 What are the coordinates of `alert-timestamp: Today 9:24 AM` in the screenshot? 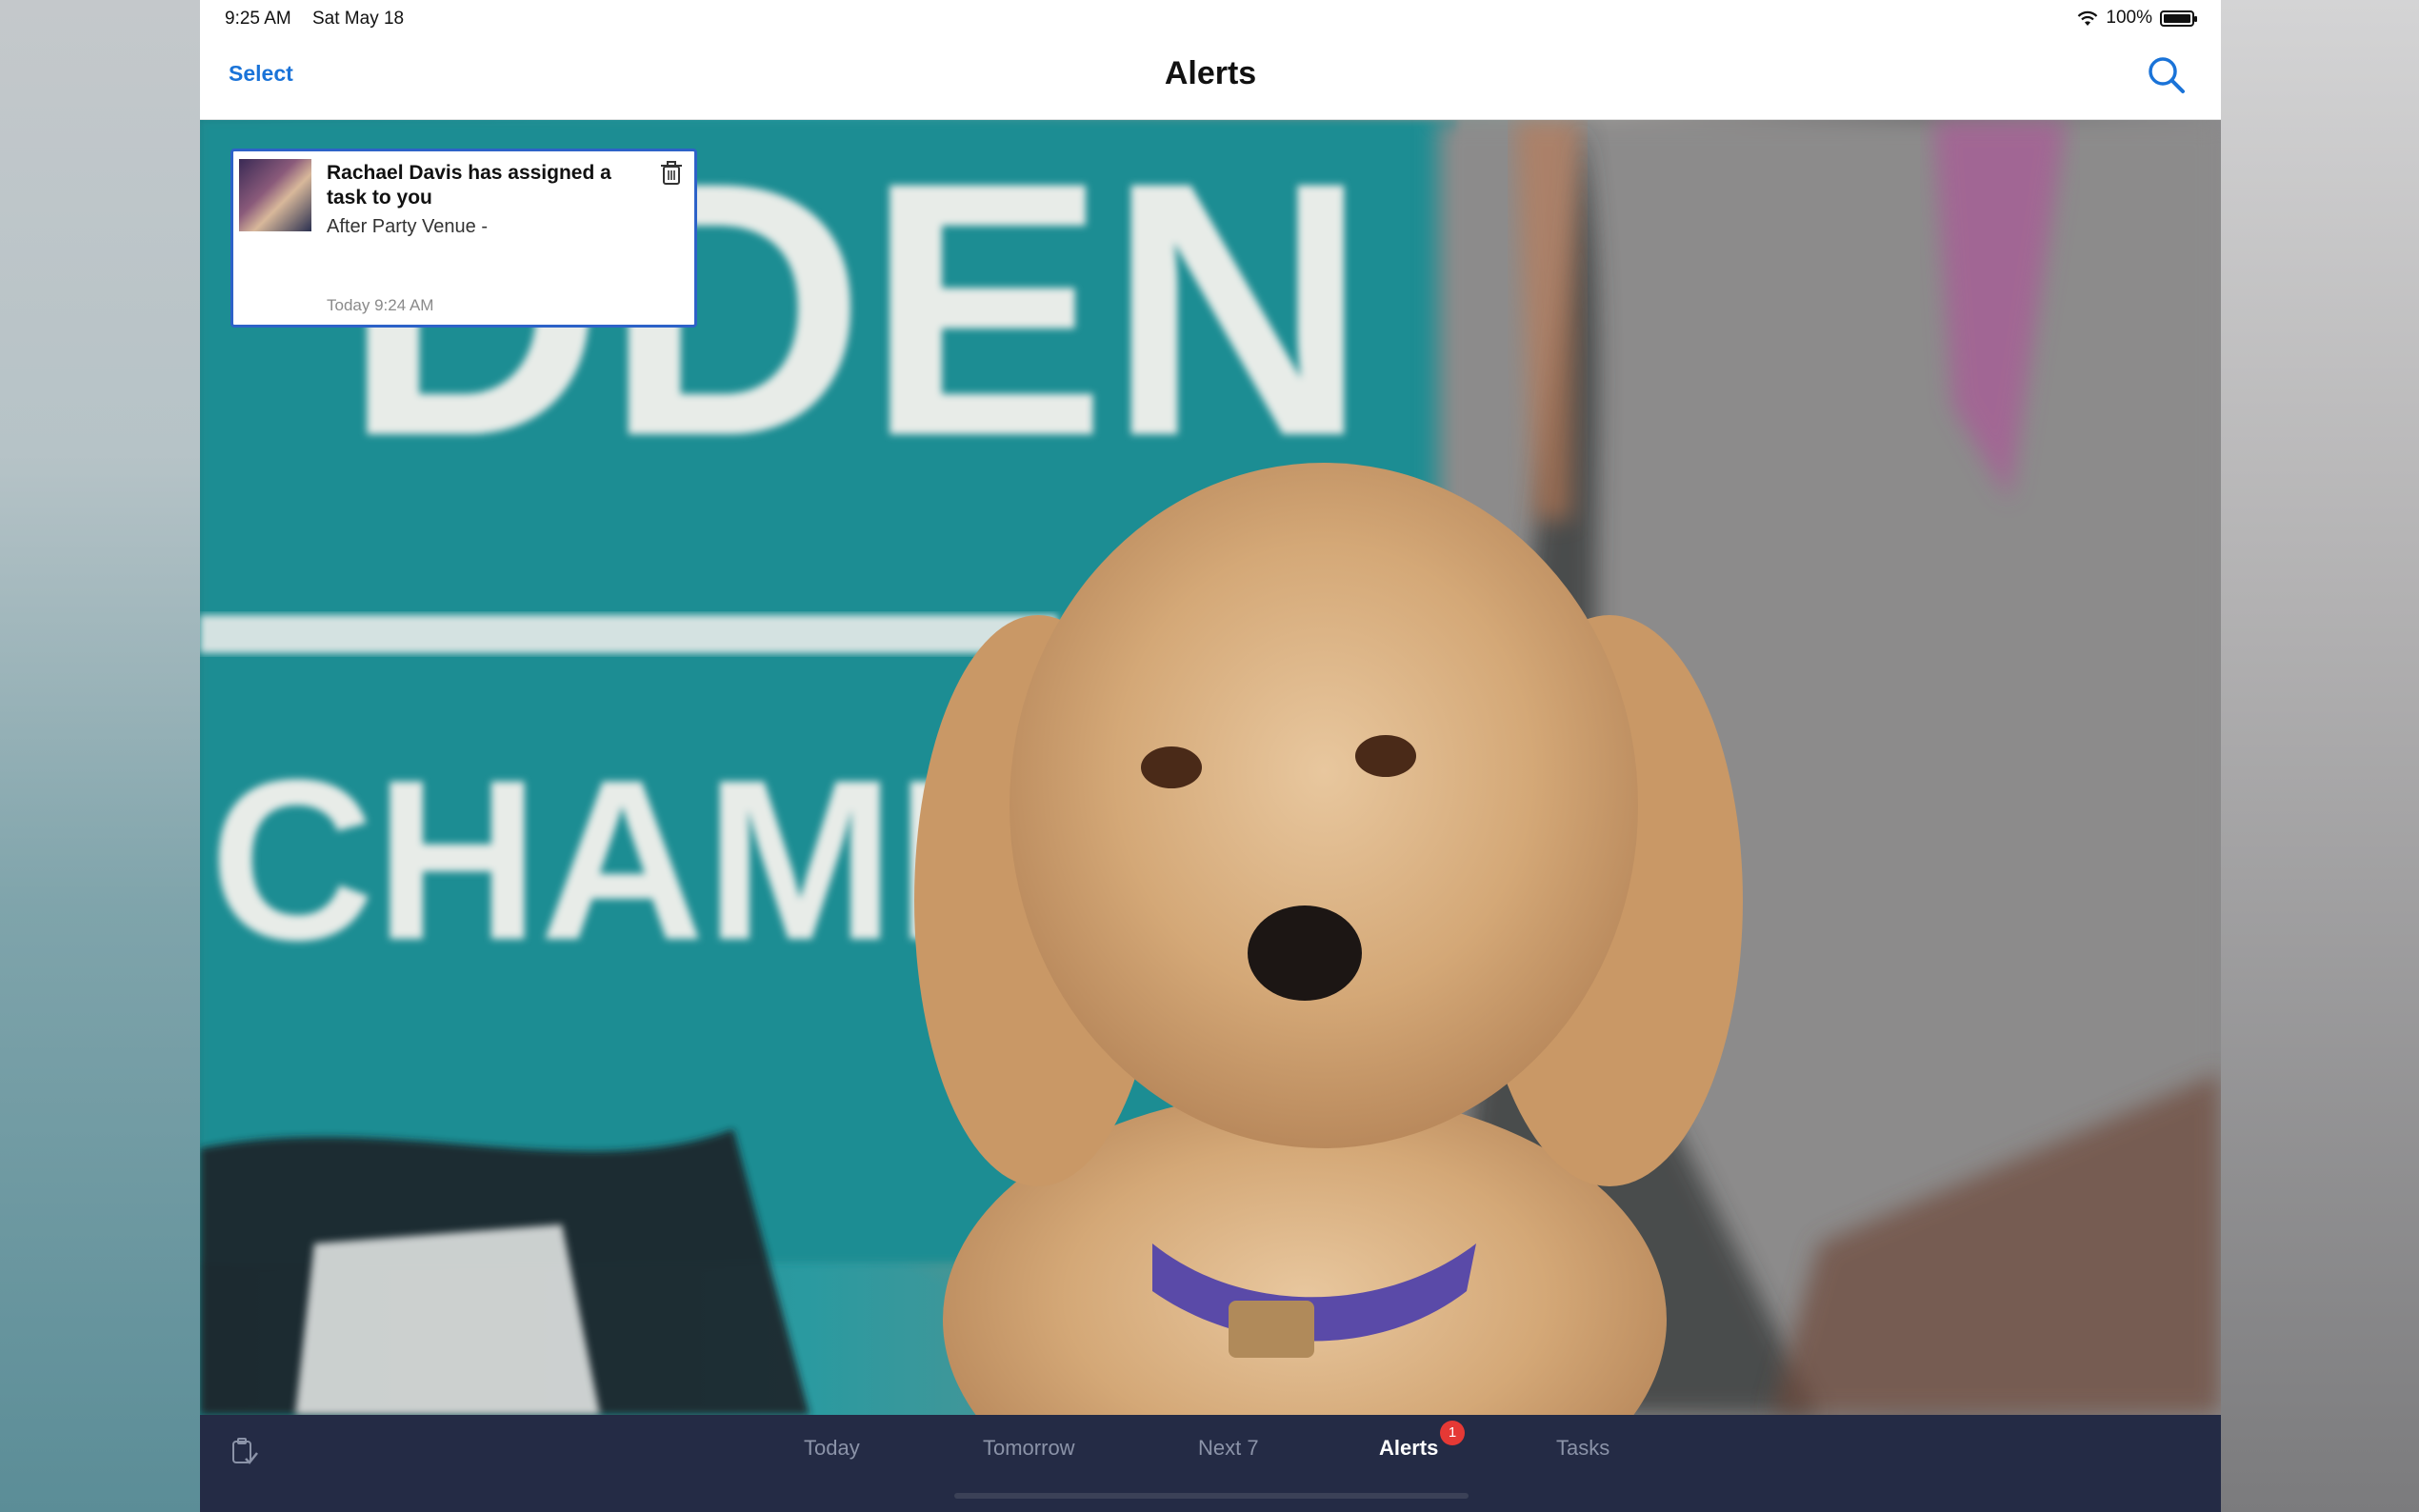 It's located at (380, 305).